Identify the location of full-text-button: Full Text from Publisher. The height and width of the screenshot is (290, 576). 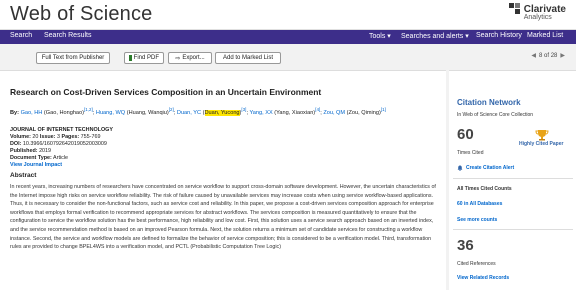
(73, 58).